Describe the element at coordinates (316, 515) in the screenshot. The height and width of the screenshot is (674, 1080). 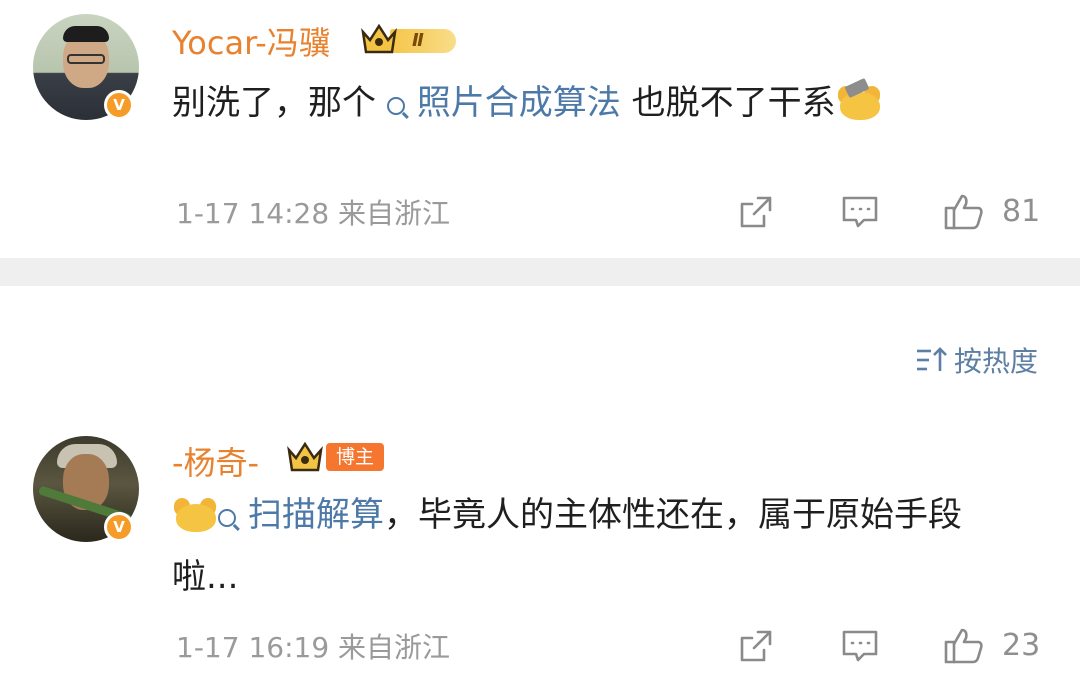
I see `topic-link-label: 扫描解算` at that location.